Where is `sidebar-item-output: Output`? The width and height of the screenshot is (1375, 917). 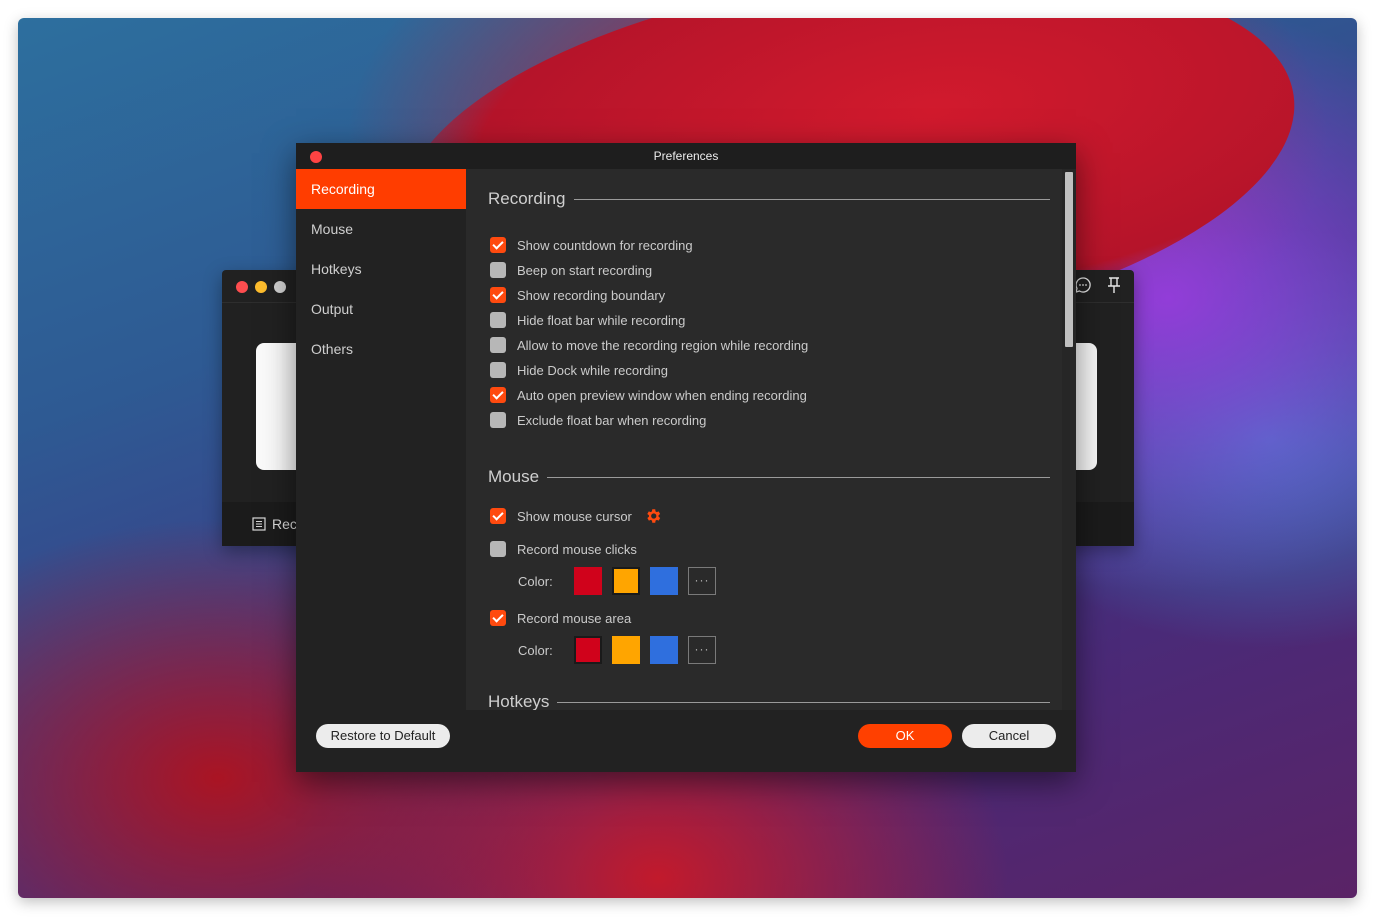 sidebar-item-output: Output is located at coordinates (381, 309).